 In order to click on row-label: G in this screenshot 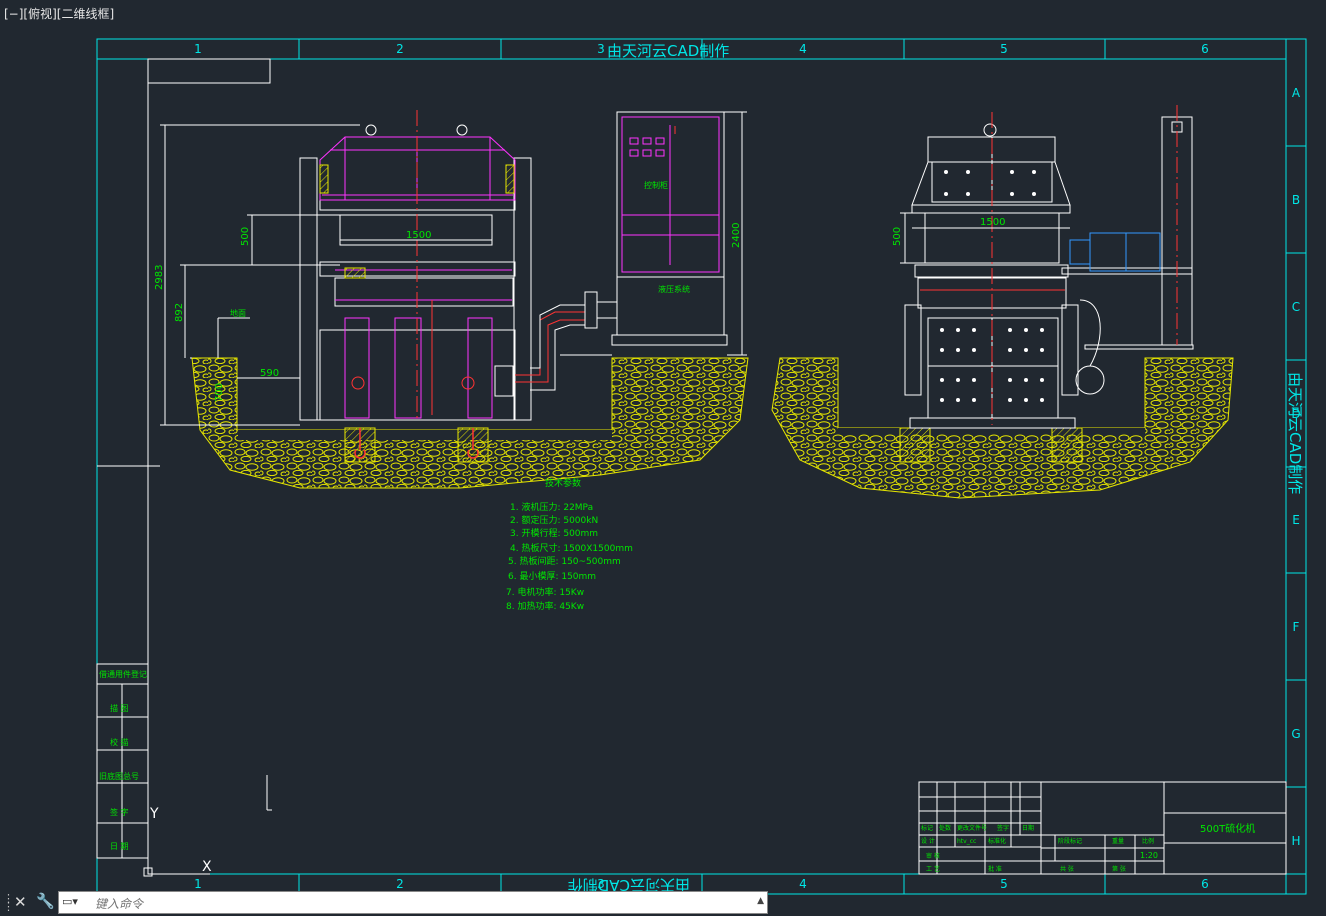, I will do `click(1295, 734)`.